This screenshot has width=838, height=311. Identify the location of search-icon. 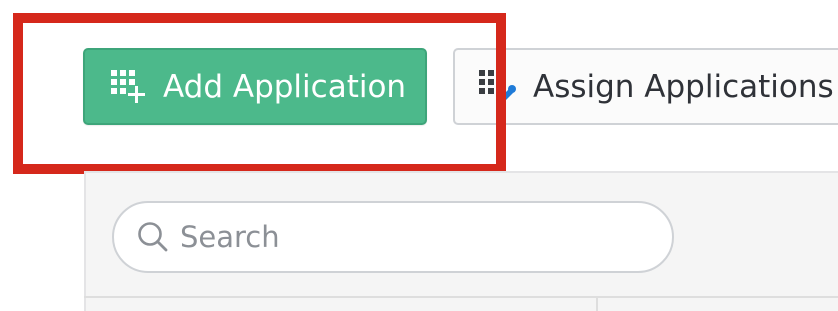
(153, 237).